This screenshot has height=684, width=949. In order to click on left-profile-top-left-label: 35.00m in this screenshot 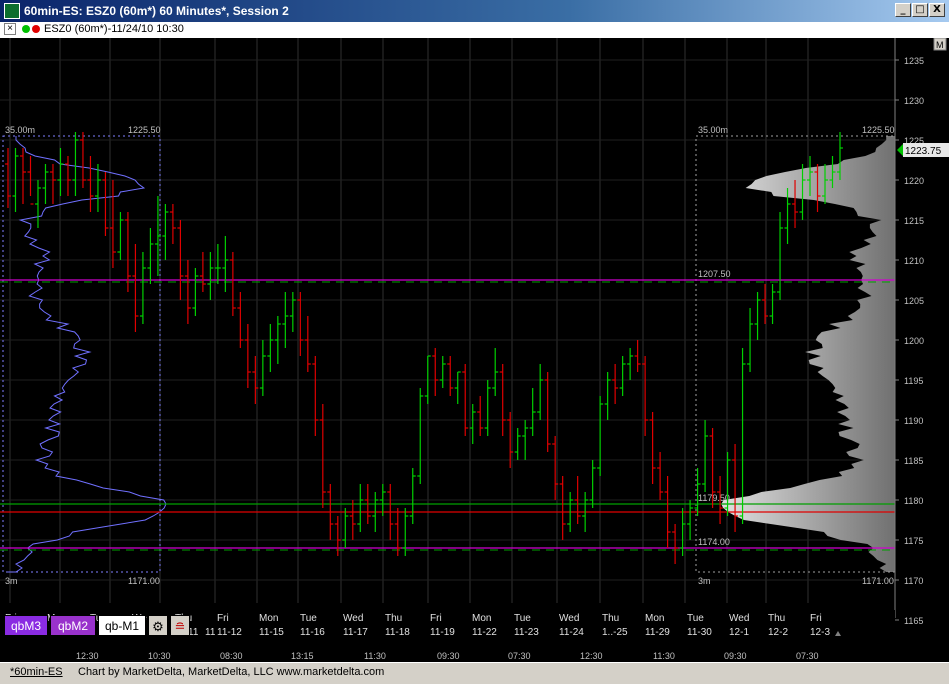, I will do `click(20, 130)`.